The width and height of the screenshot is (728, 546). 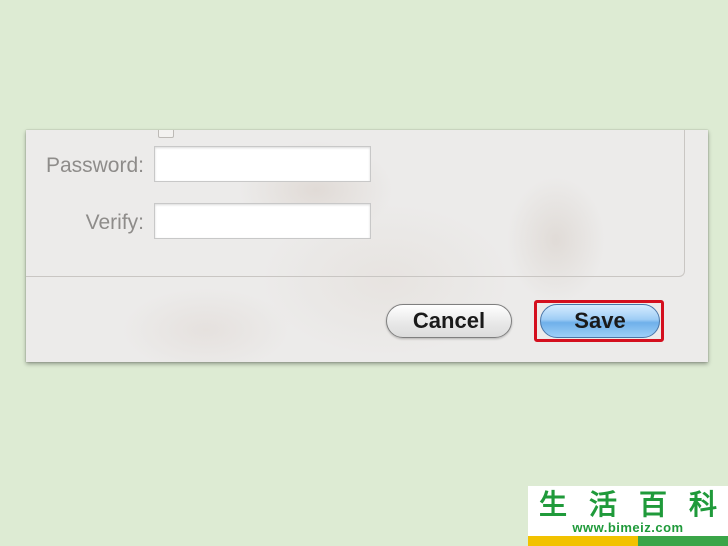 What do you see at coordinates (702, 504) in the screenshot?
I see `watermark-char: 科` at bounding box center [702, 504].